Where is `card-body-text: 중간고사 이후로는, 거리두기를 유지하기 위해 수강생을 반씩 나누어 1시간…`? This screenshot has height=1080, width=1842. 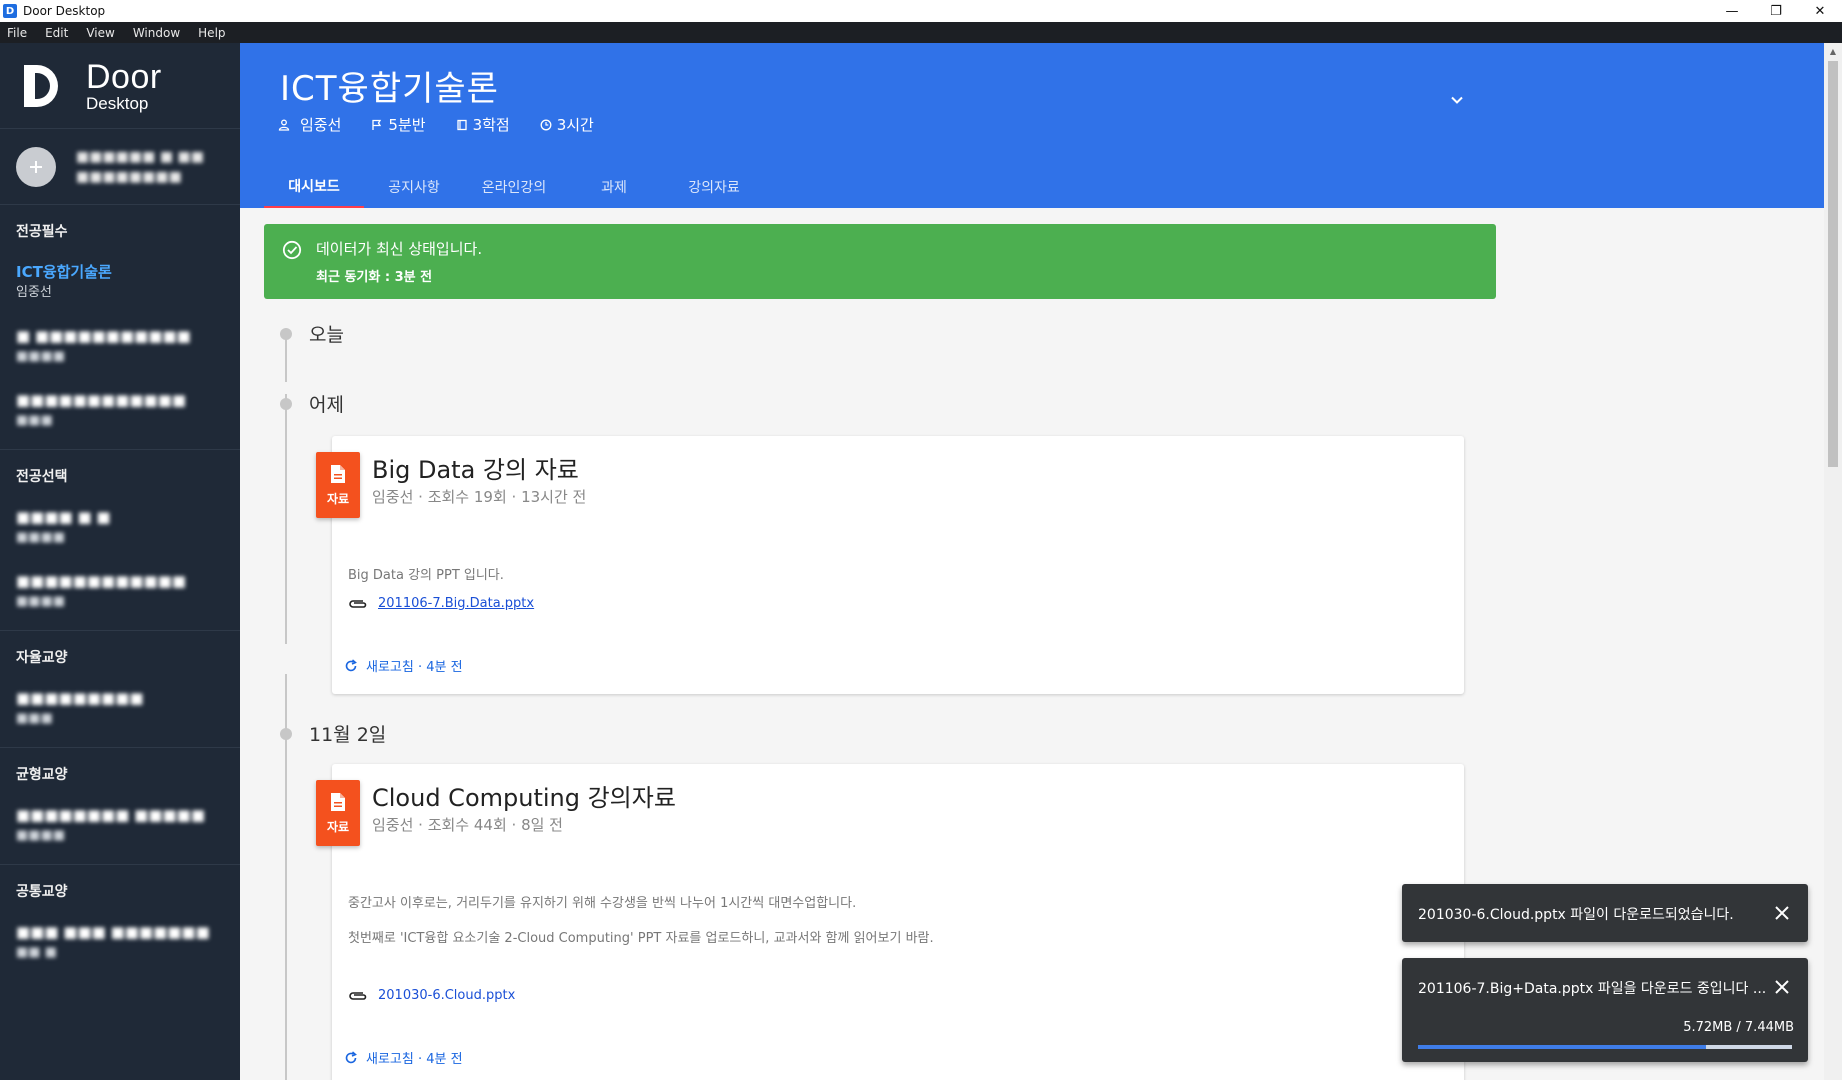
card-body-text: 중간고사 이후로는, 거리두기를 유지하기 위해 수강생을 반씩 나누어 1시간… is located at coordinates (602, 903).